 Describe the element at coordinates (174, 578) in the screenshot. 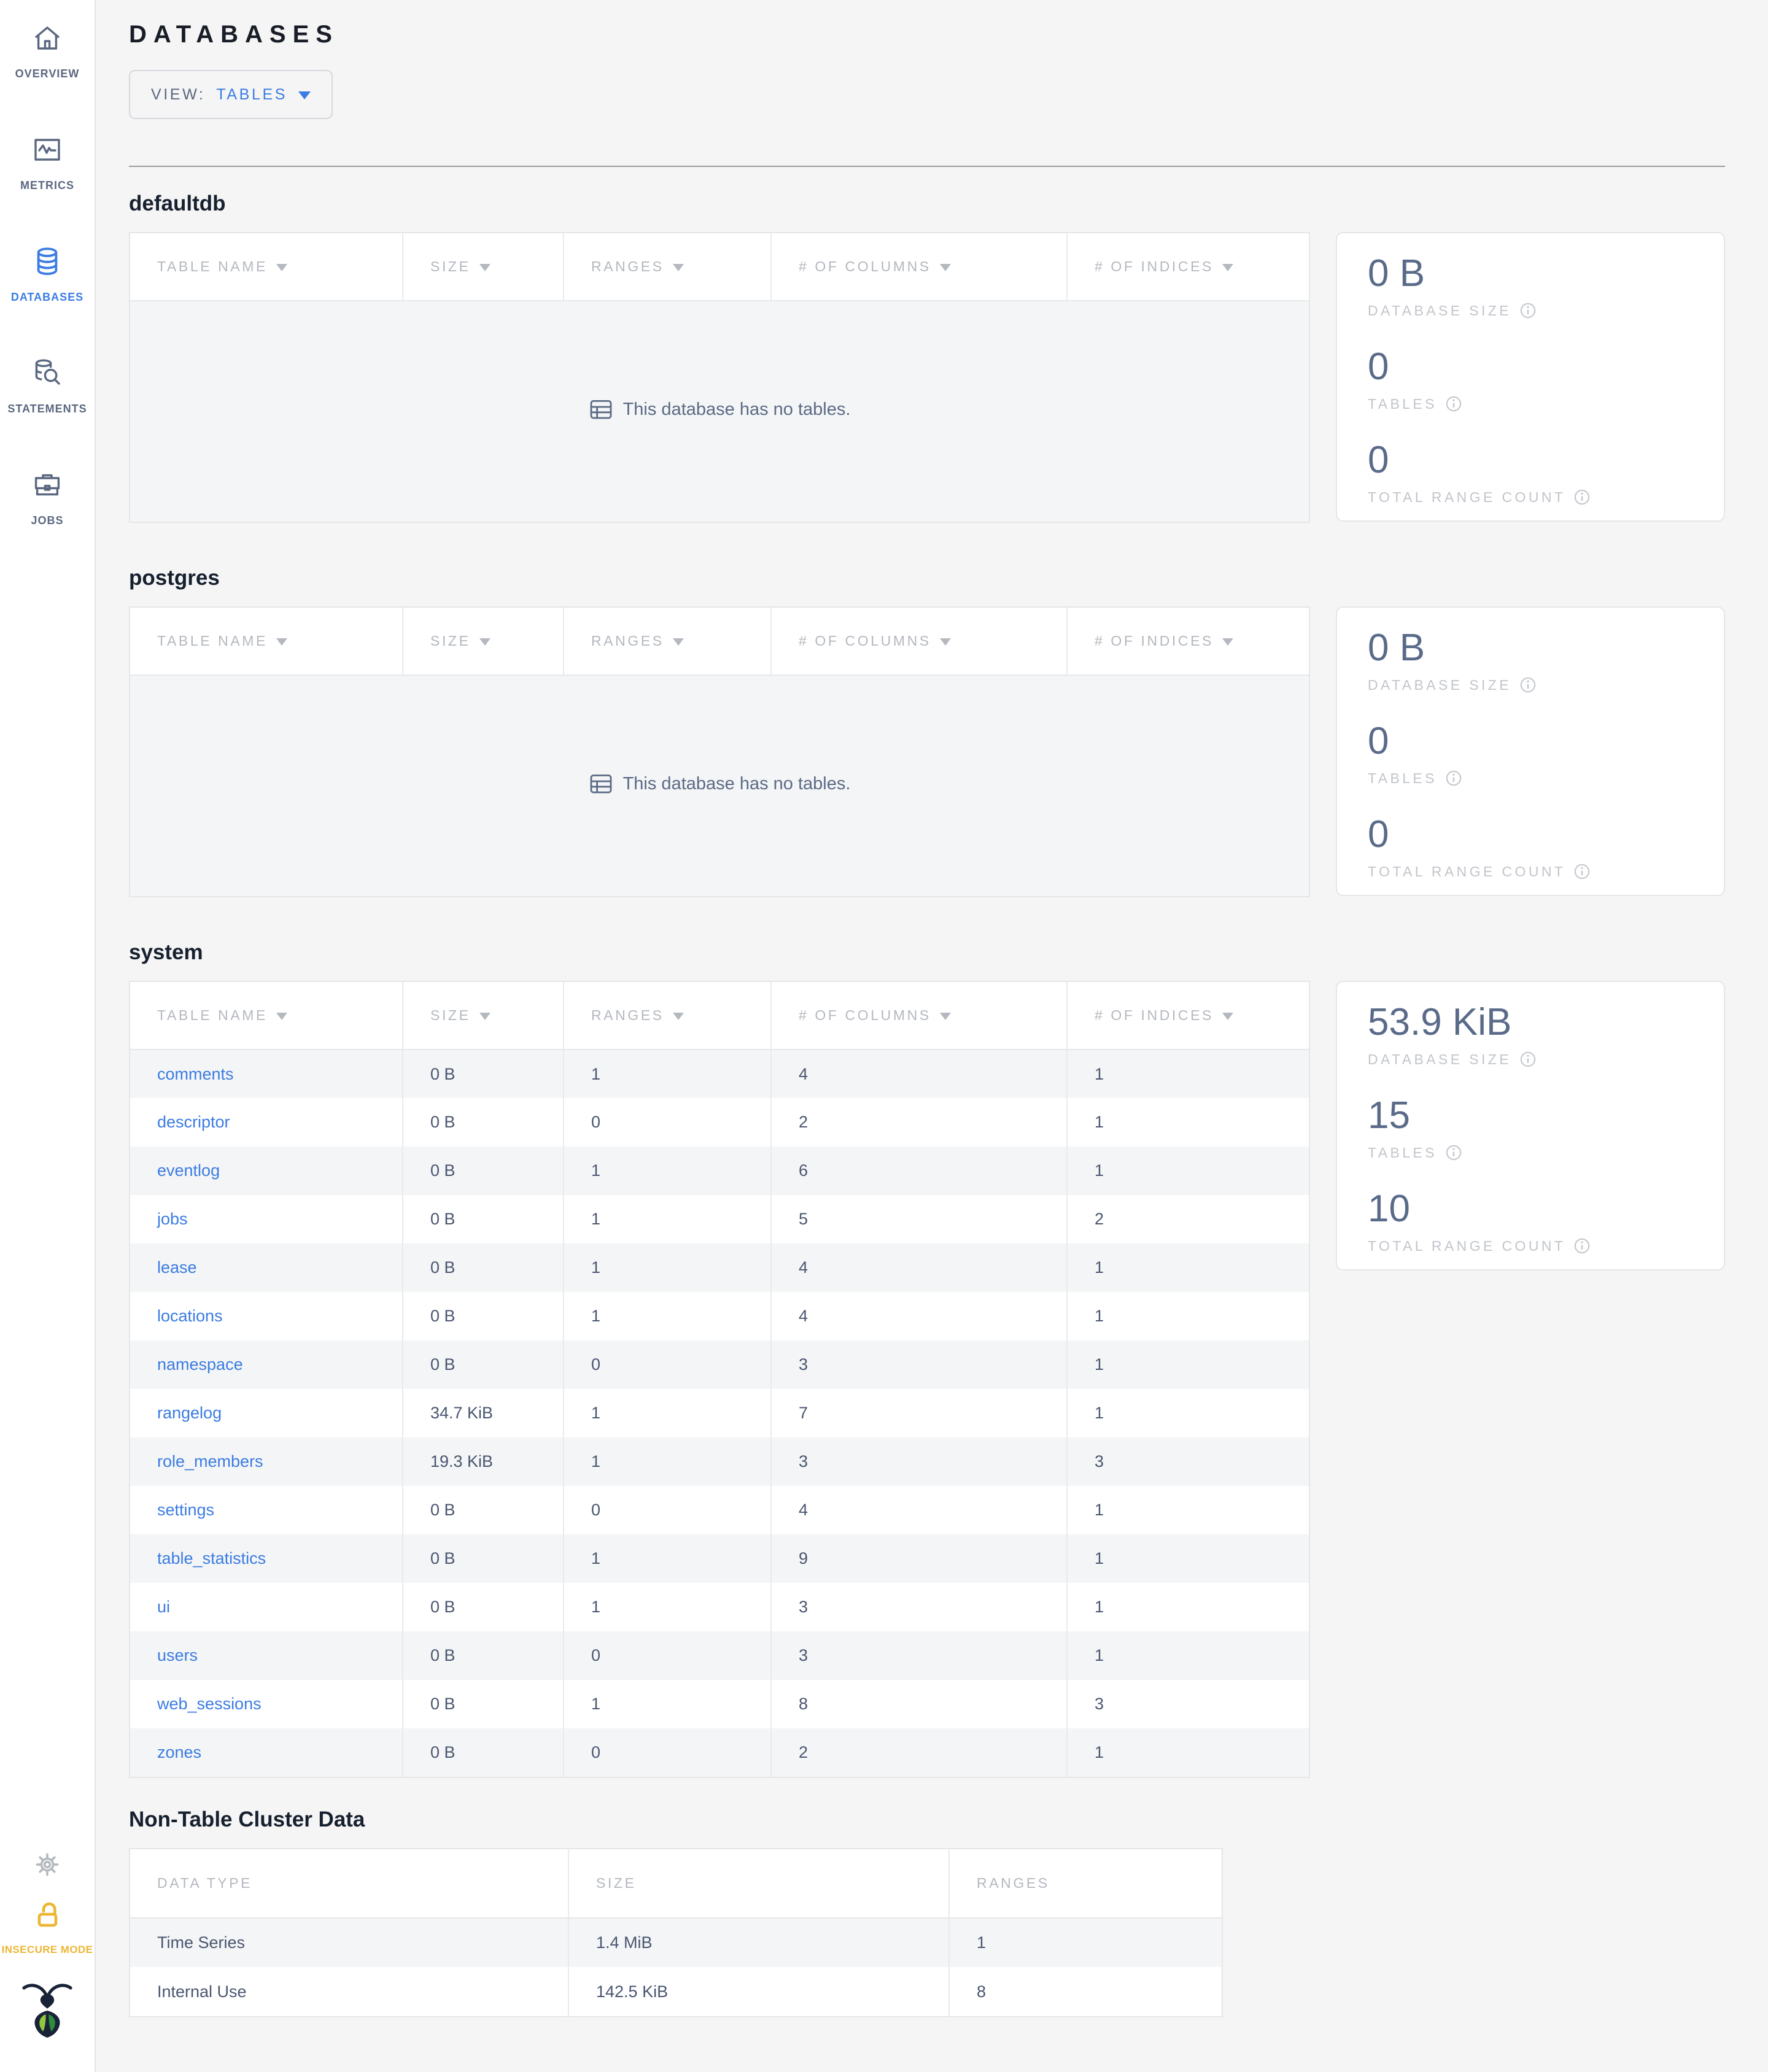

I see `database-name-heading: postgres` at that location.